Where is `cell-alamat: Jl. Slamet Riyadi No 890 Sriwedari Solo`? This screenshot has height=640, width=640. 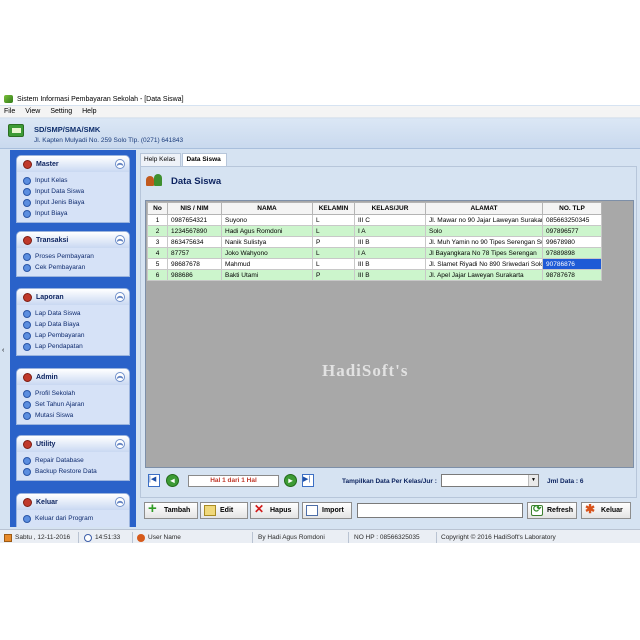 cell-alamat: Jl. Slamet Riyadi No 890 Sriwedari Solo is located at coordinates (484, 264).